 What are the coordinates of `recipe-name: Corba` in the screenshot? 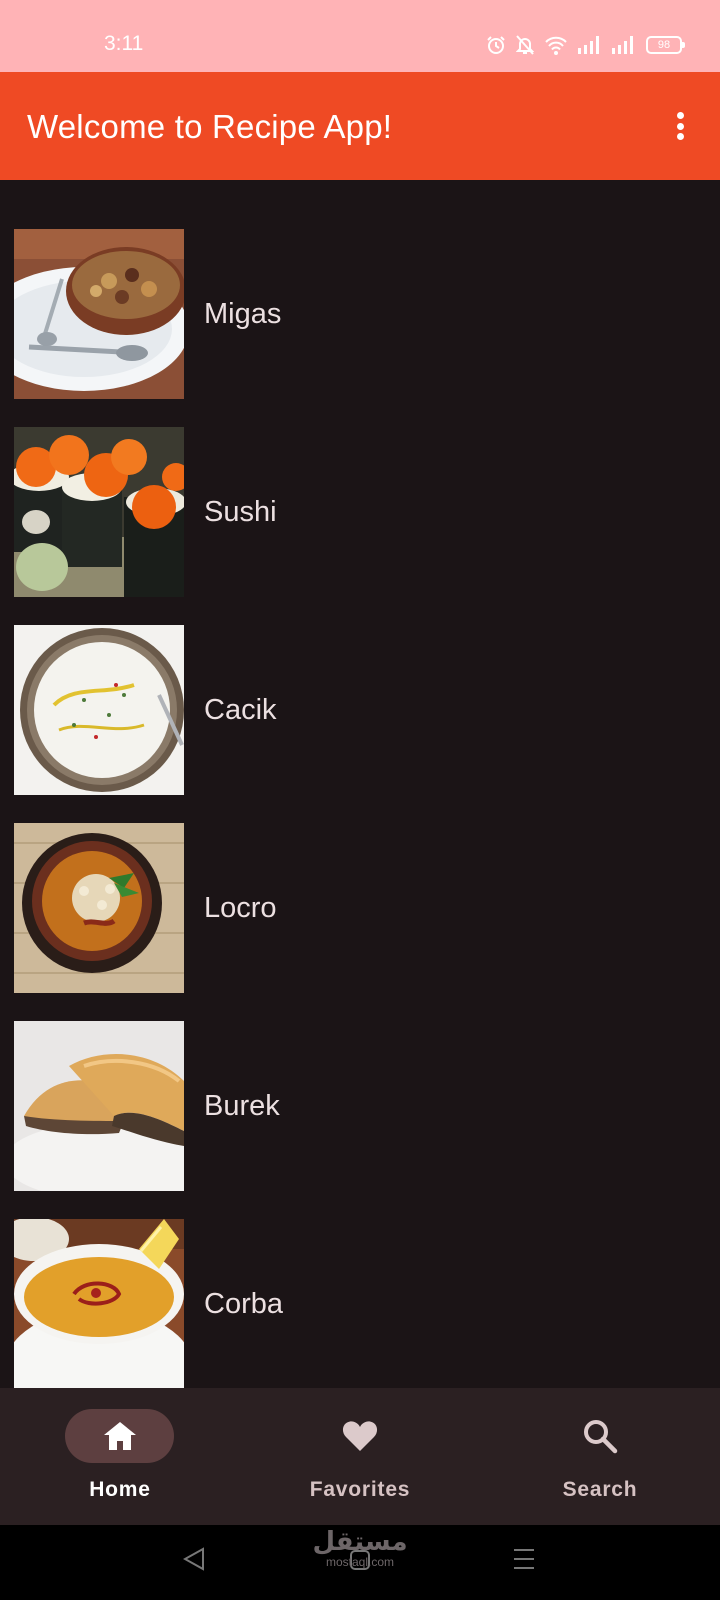 It's located at (243, 1303).